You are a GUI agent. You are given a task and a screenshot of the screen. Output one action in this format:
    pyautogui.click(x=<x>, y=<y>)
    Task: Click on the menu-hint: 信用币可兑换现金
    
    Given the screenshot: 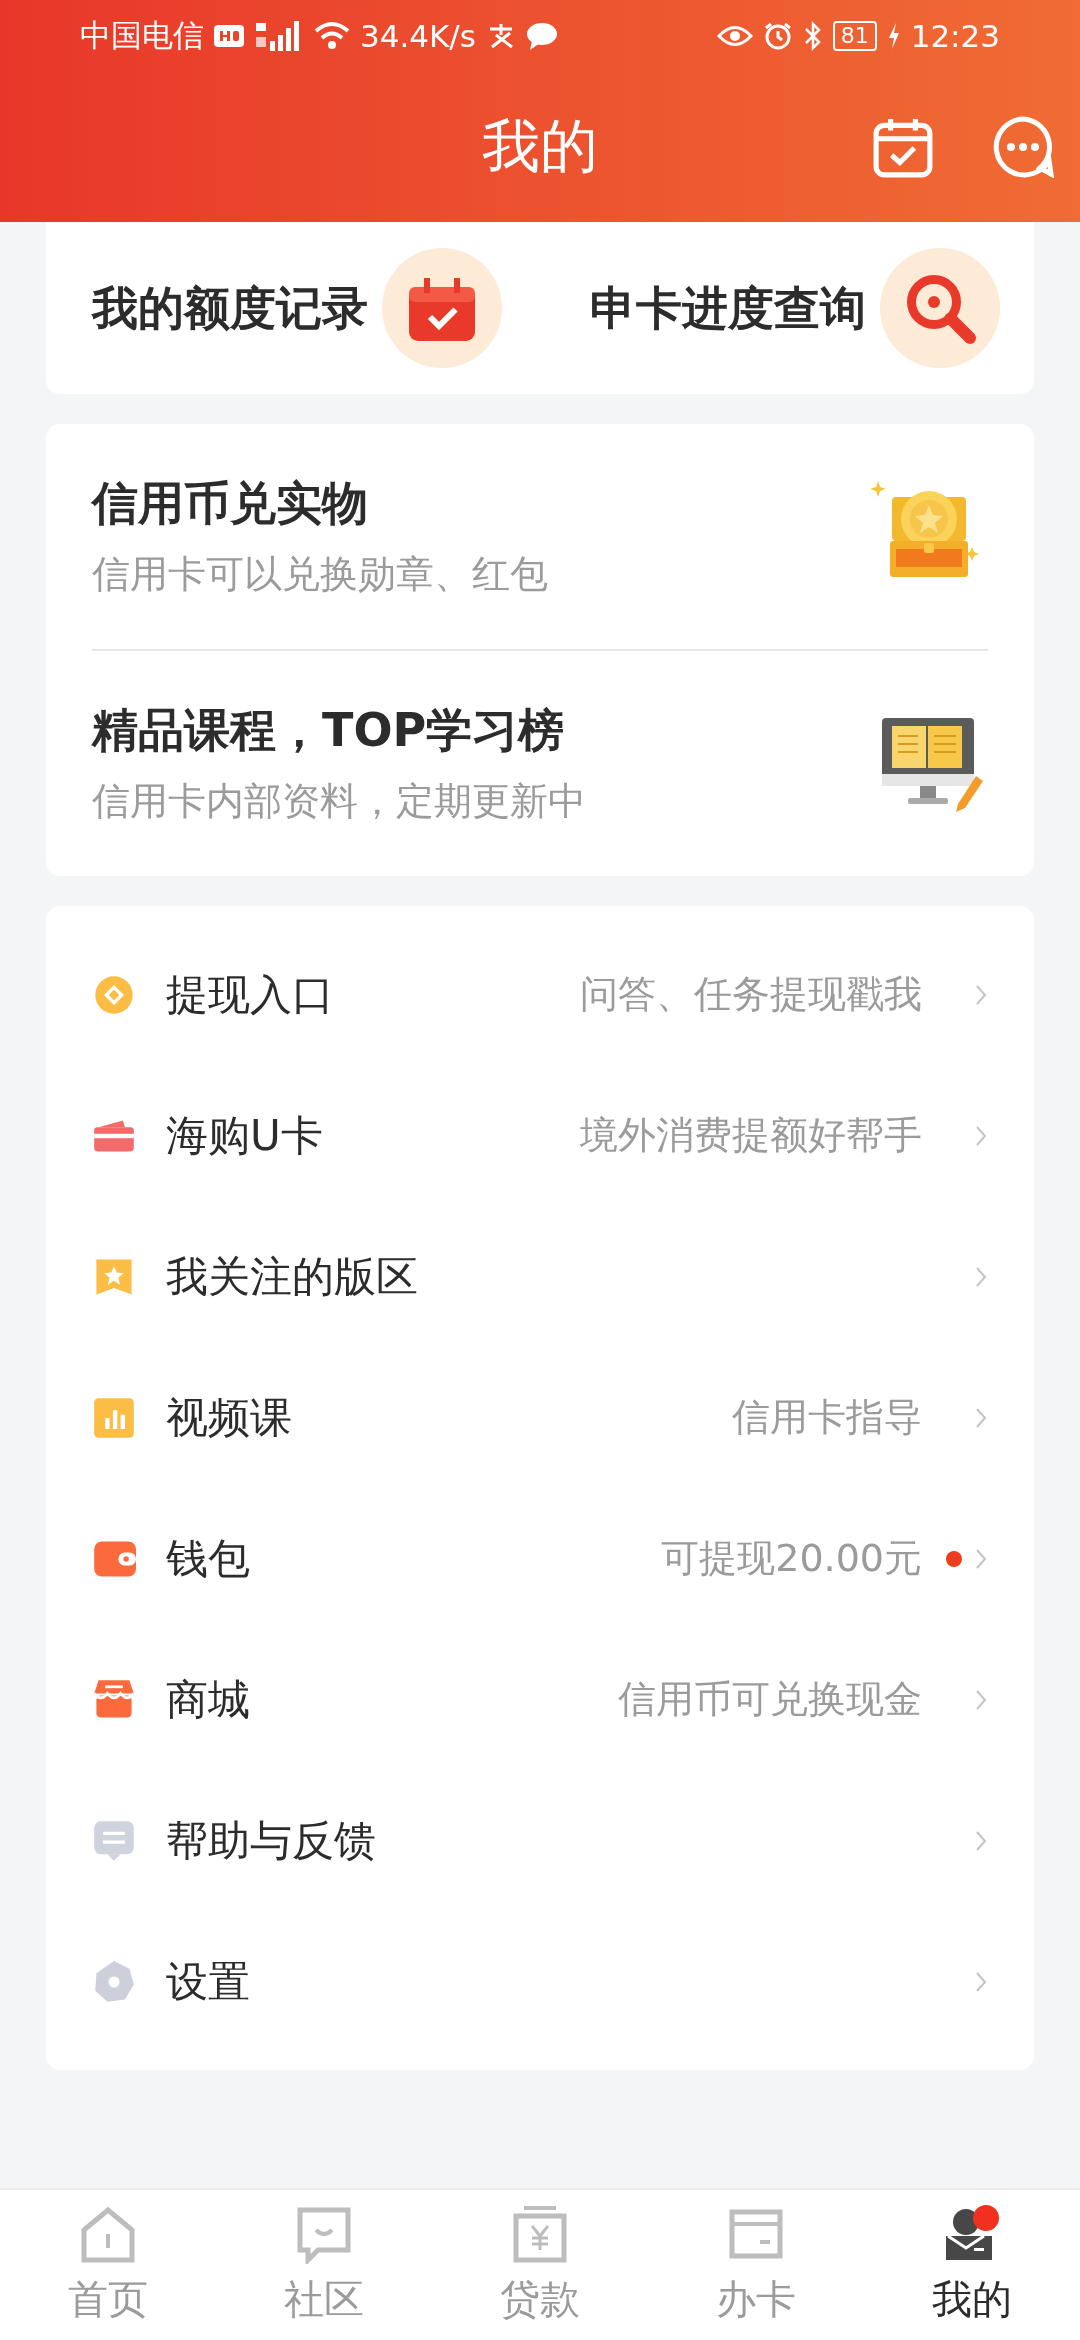 What is the action you would take?
    pyautogui.click(x=769, y=1699)
    